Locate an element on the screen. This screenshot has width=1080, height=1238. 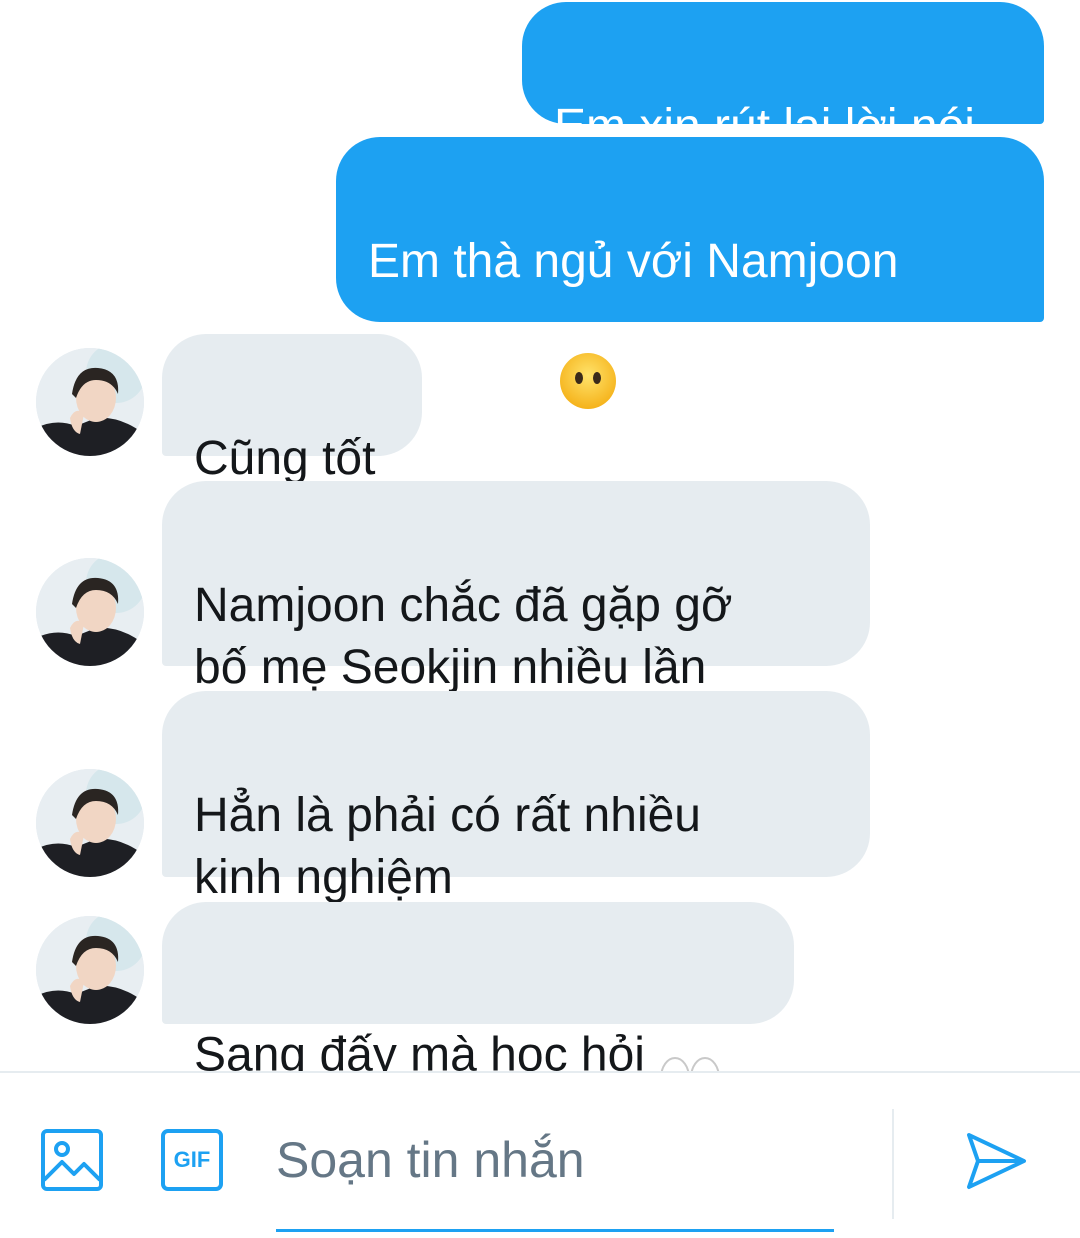
incoming-message: Cũng tốt is located at coordinates (292, 409).